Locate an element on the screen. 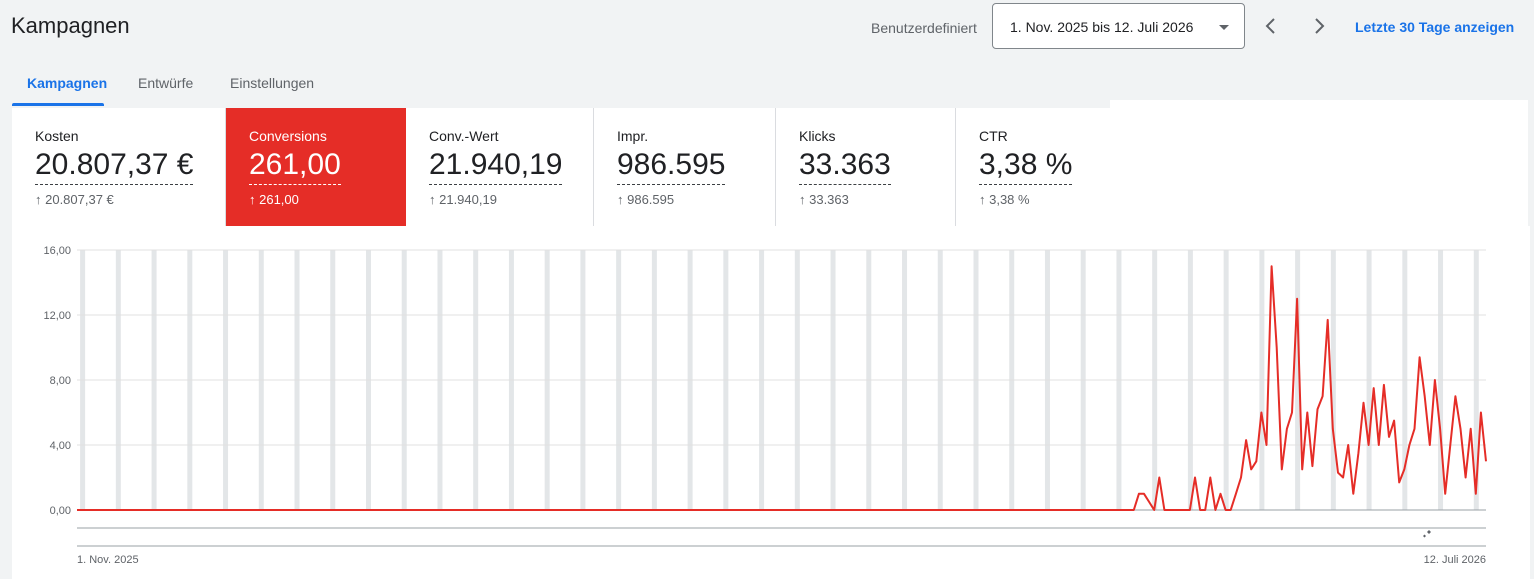 The height and width of the screenshot is (579, 1534). y-tick-label: 8,00 is located at coordinates (60, 381).